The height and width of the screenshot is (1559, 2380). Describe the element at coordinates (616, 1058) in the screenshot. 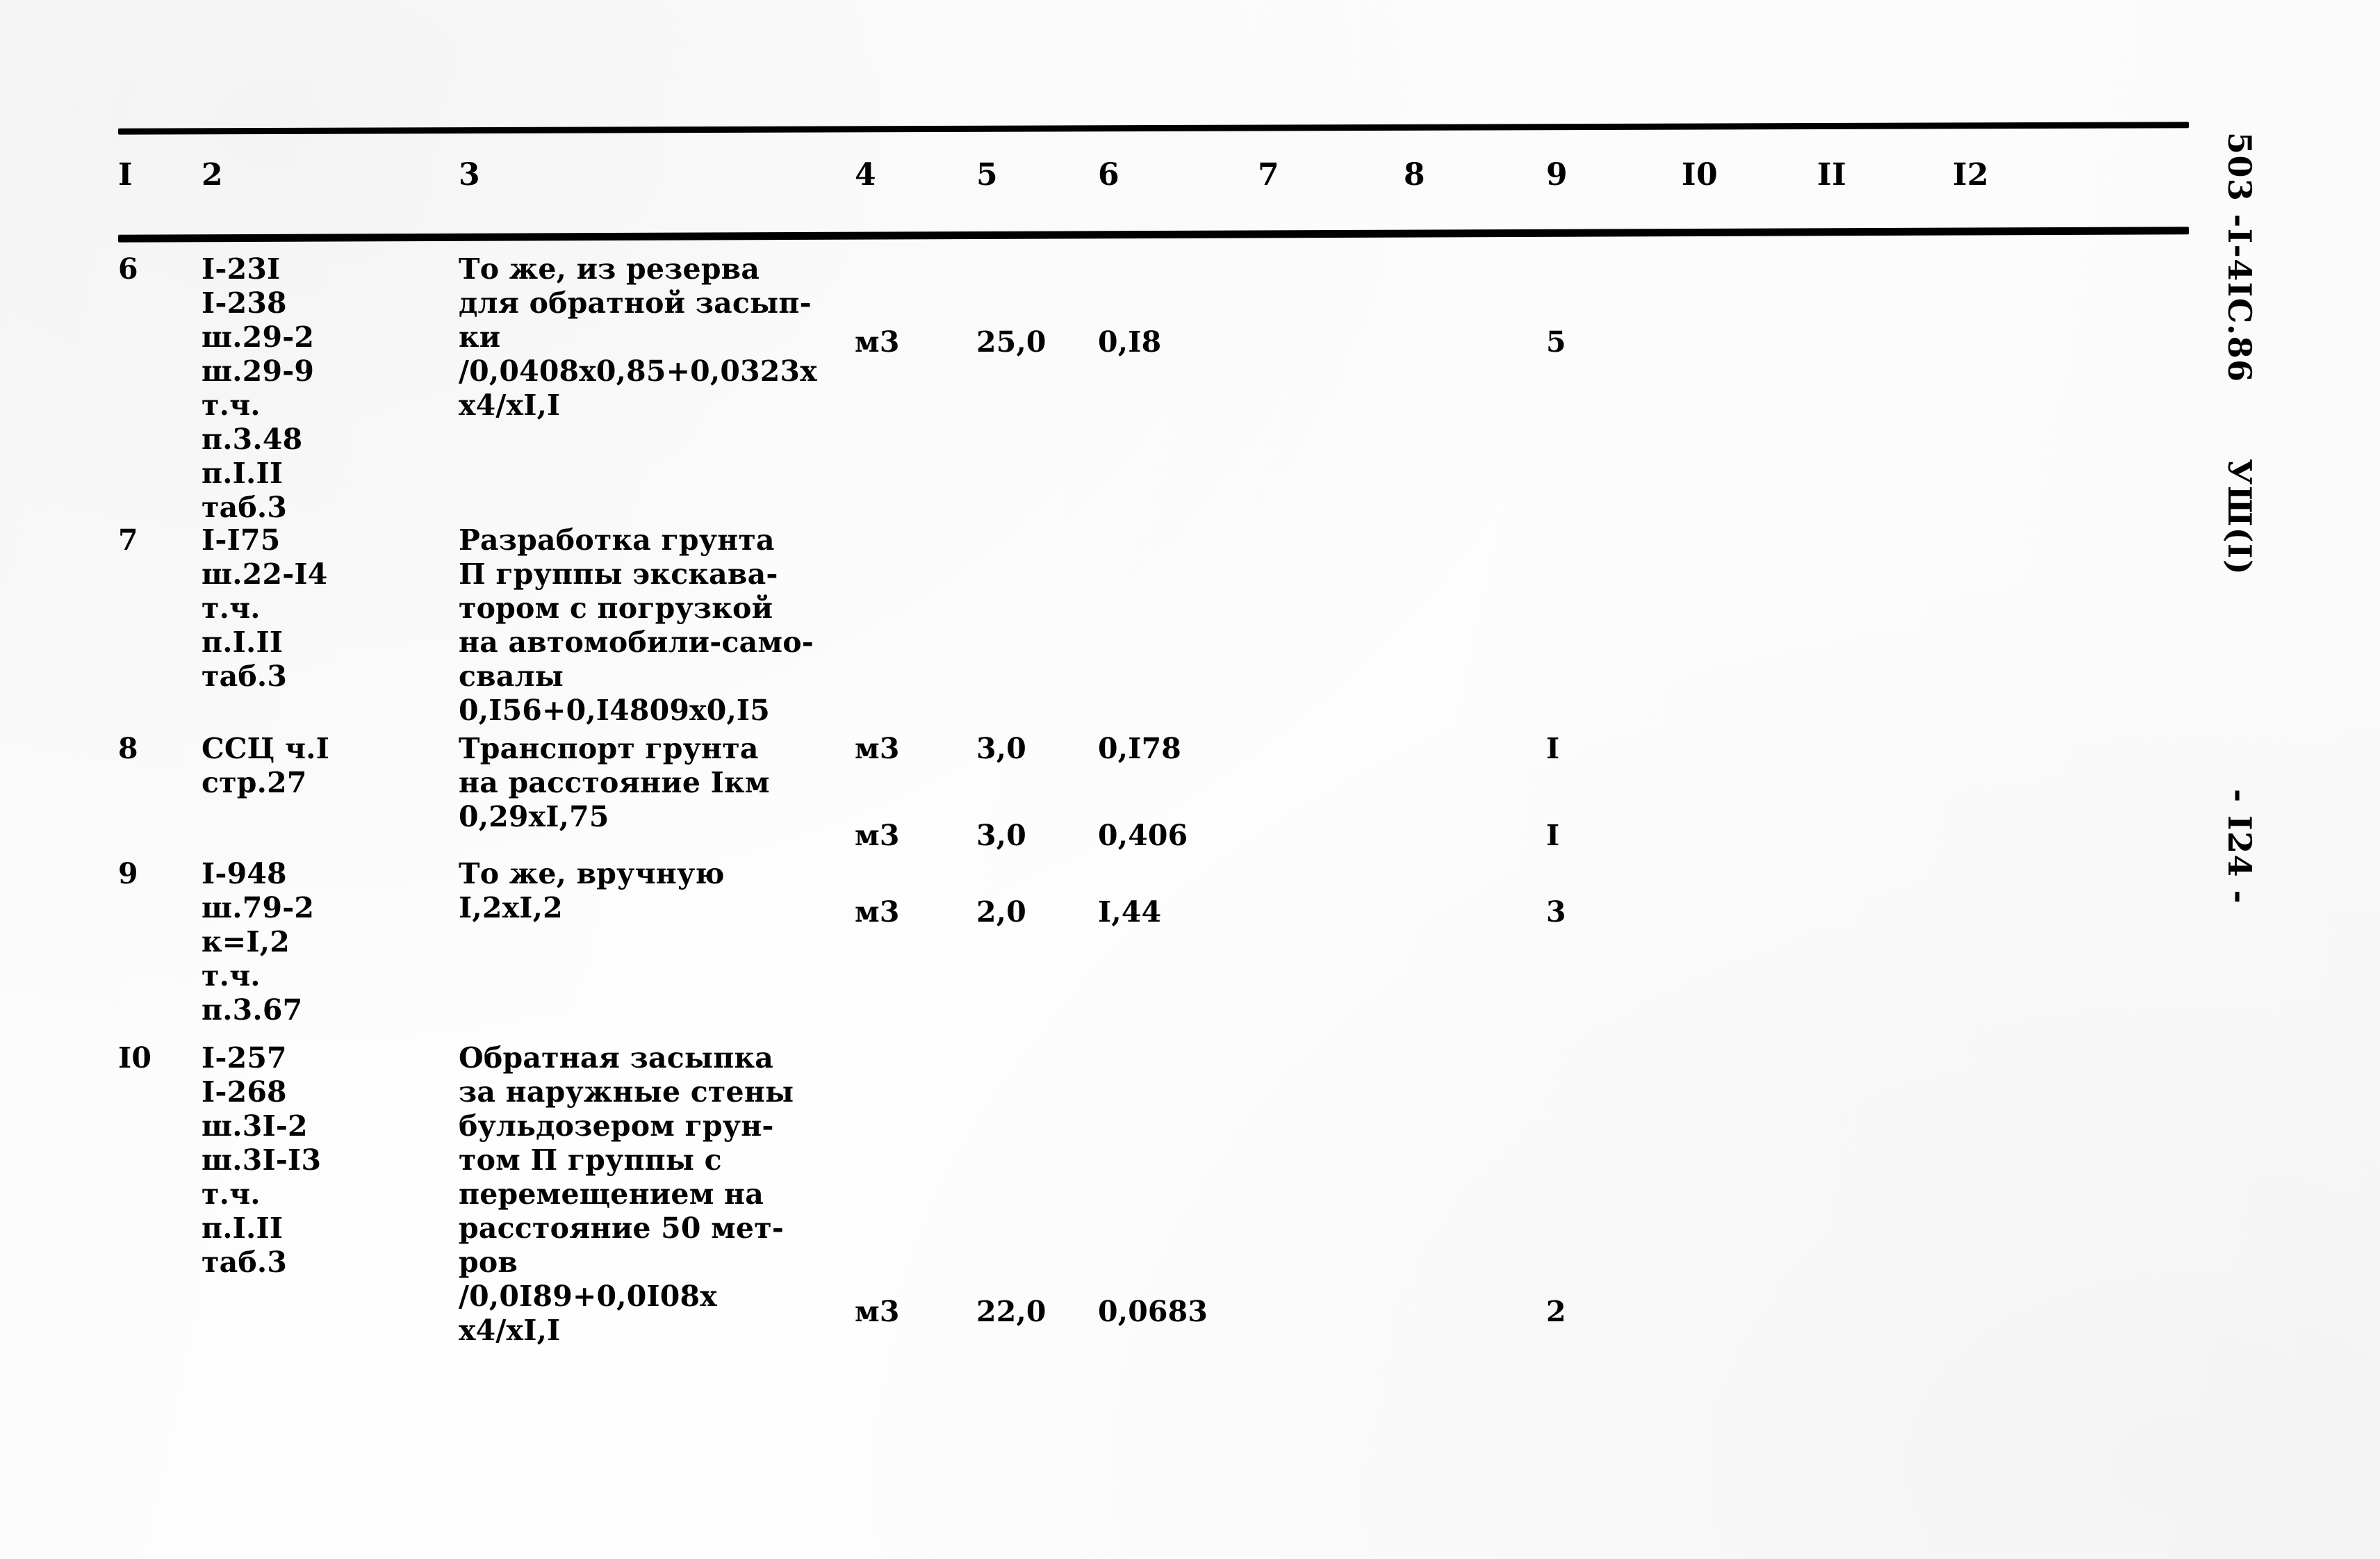

I see `row-description-line: Обратная засыпка` at that location.